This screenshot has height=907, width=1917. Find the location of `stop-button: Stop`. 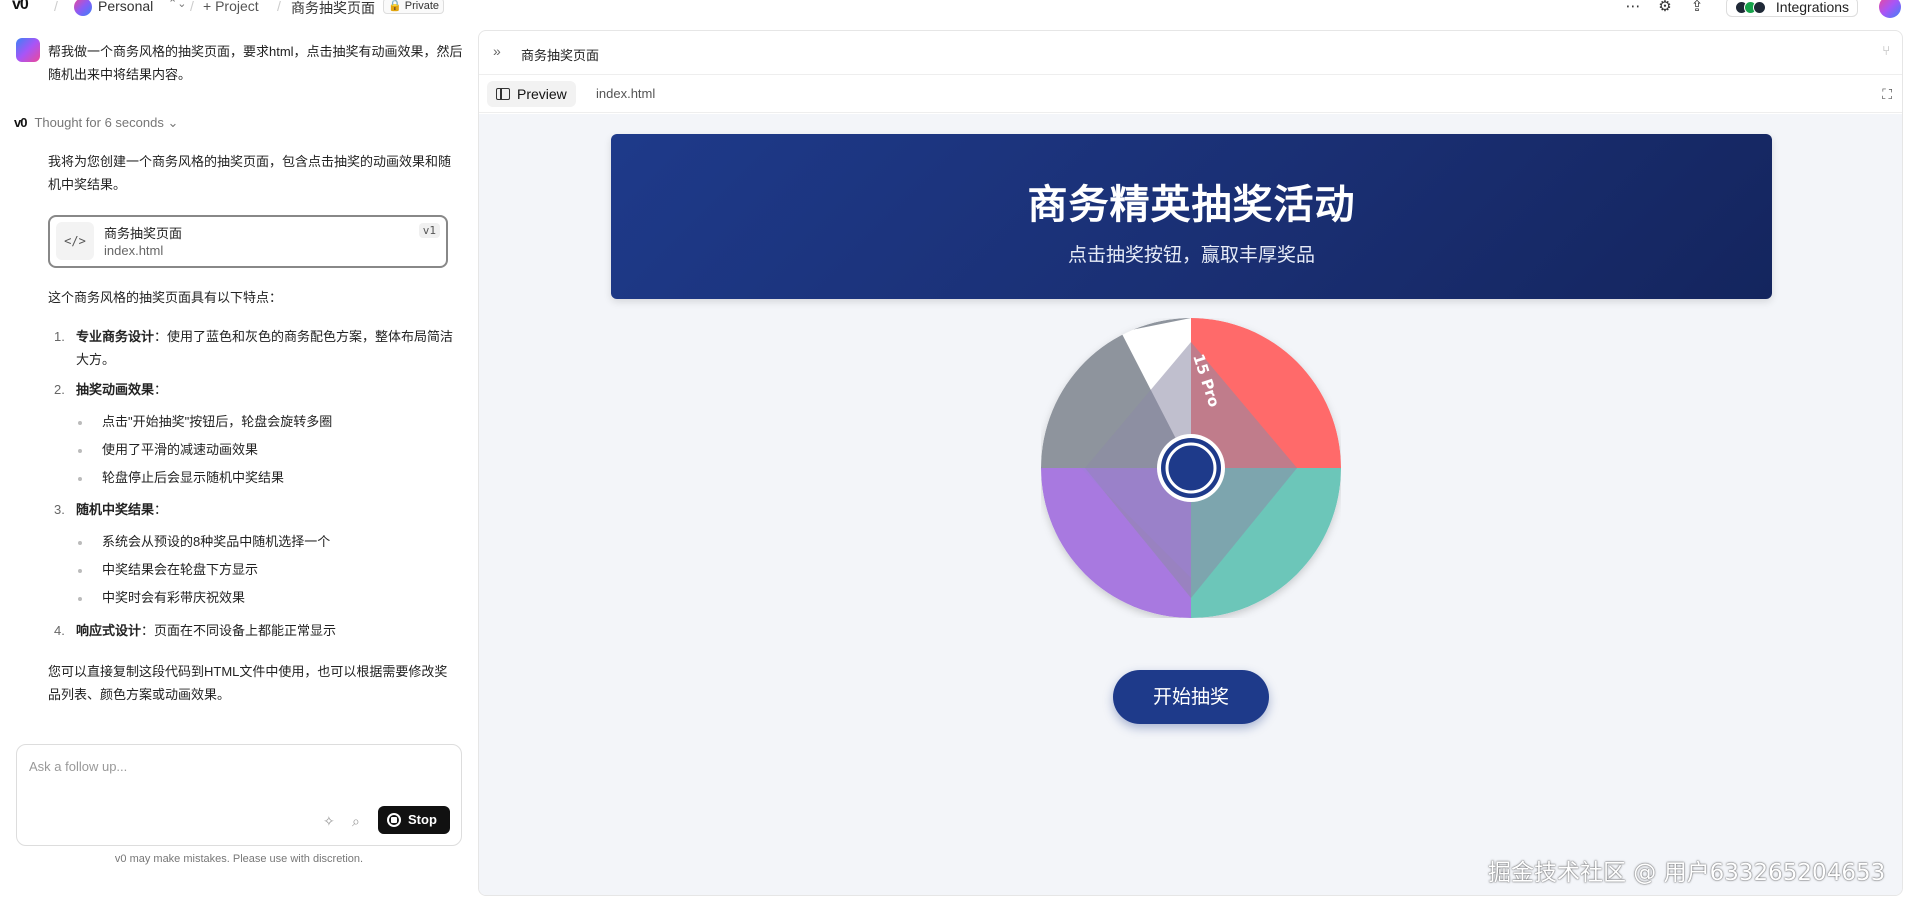

stop-button: Stop is located at coordinates (414, 820).